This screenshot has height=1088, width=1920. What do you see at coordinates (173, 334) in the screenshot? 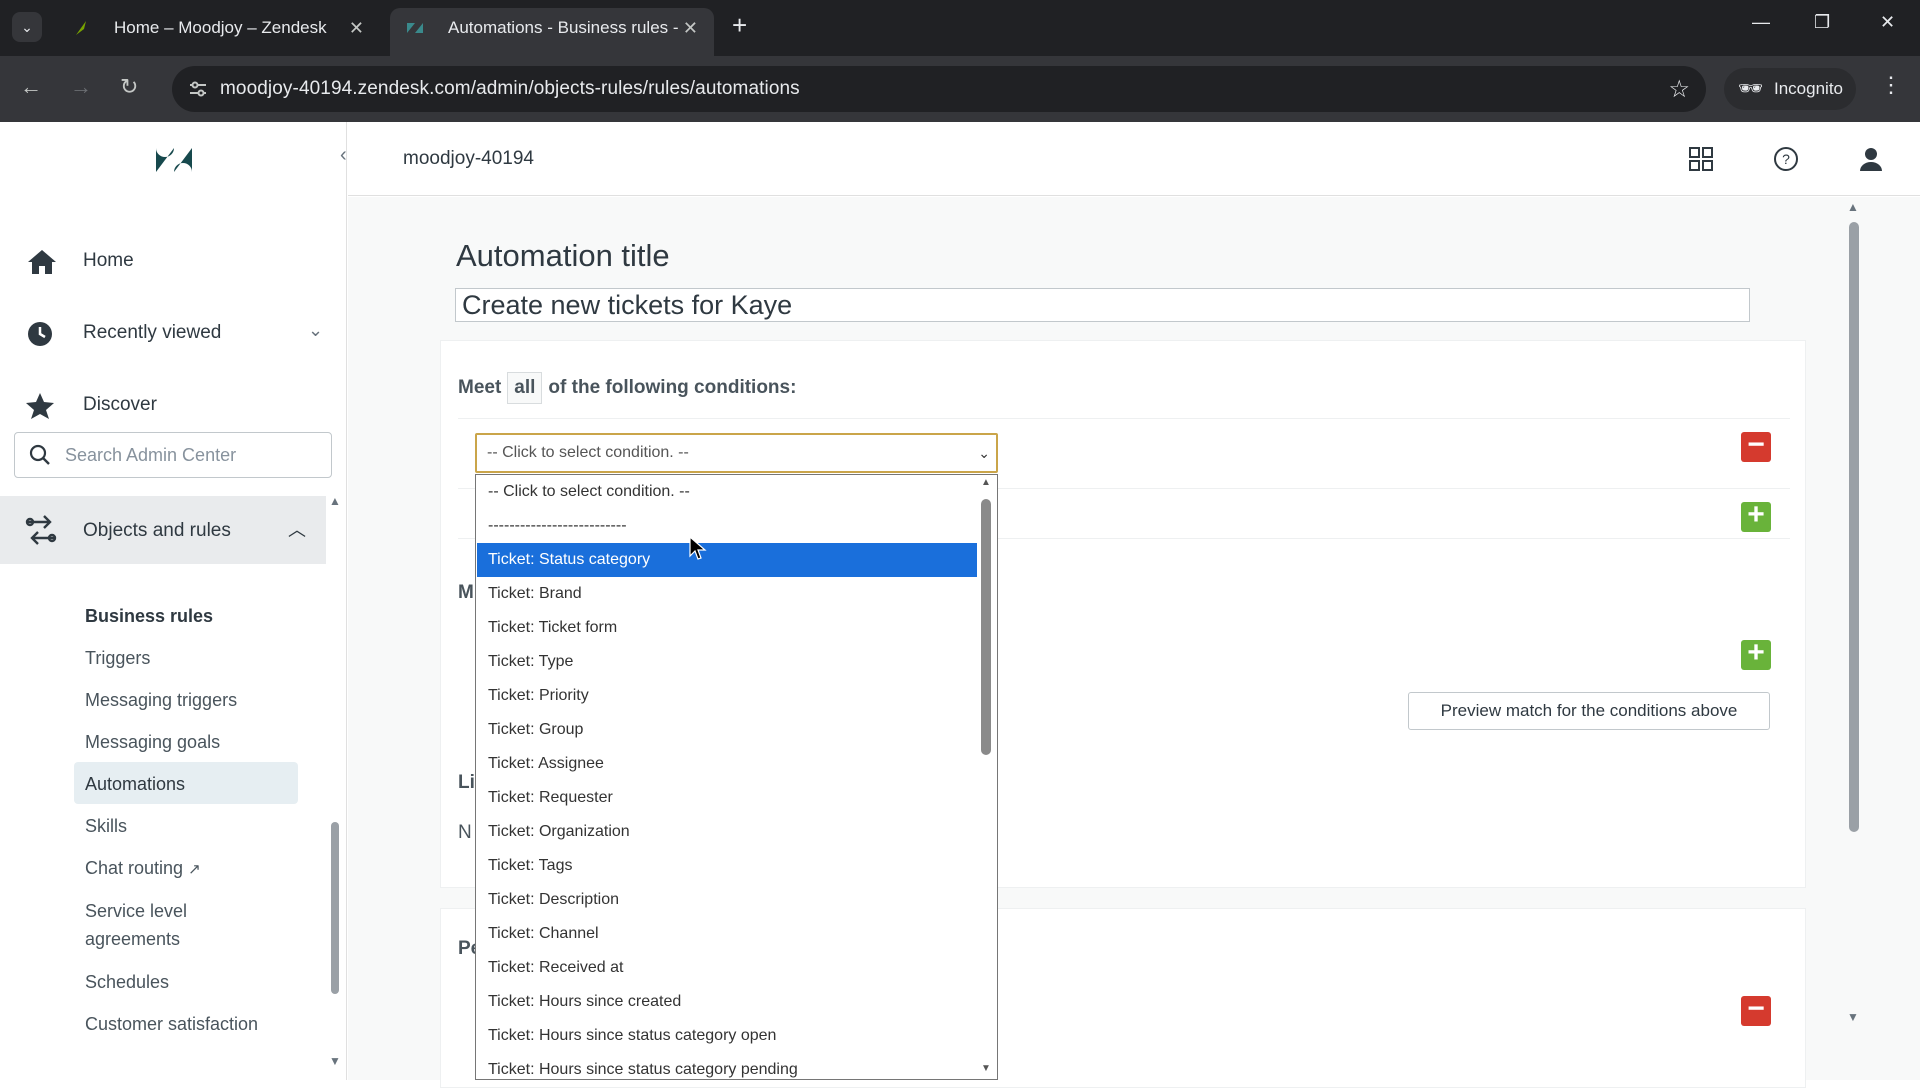
I see `nav-recently-viewed: Recently viewed ⌄` at bounding box center [173, 334].